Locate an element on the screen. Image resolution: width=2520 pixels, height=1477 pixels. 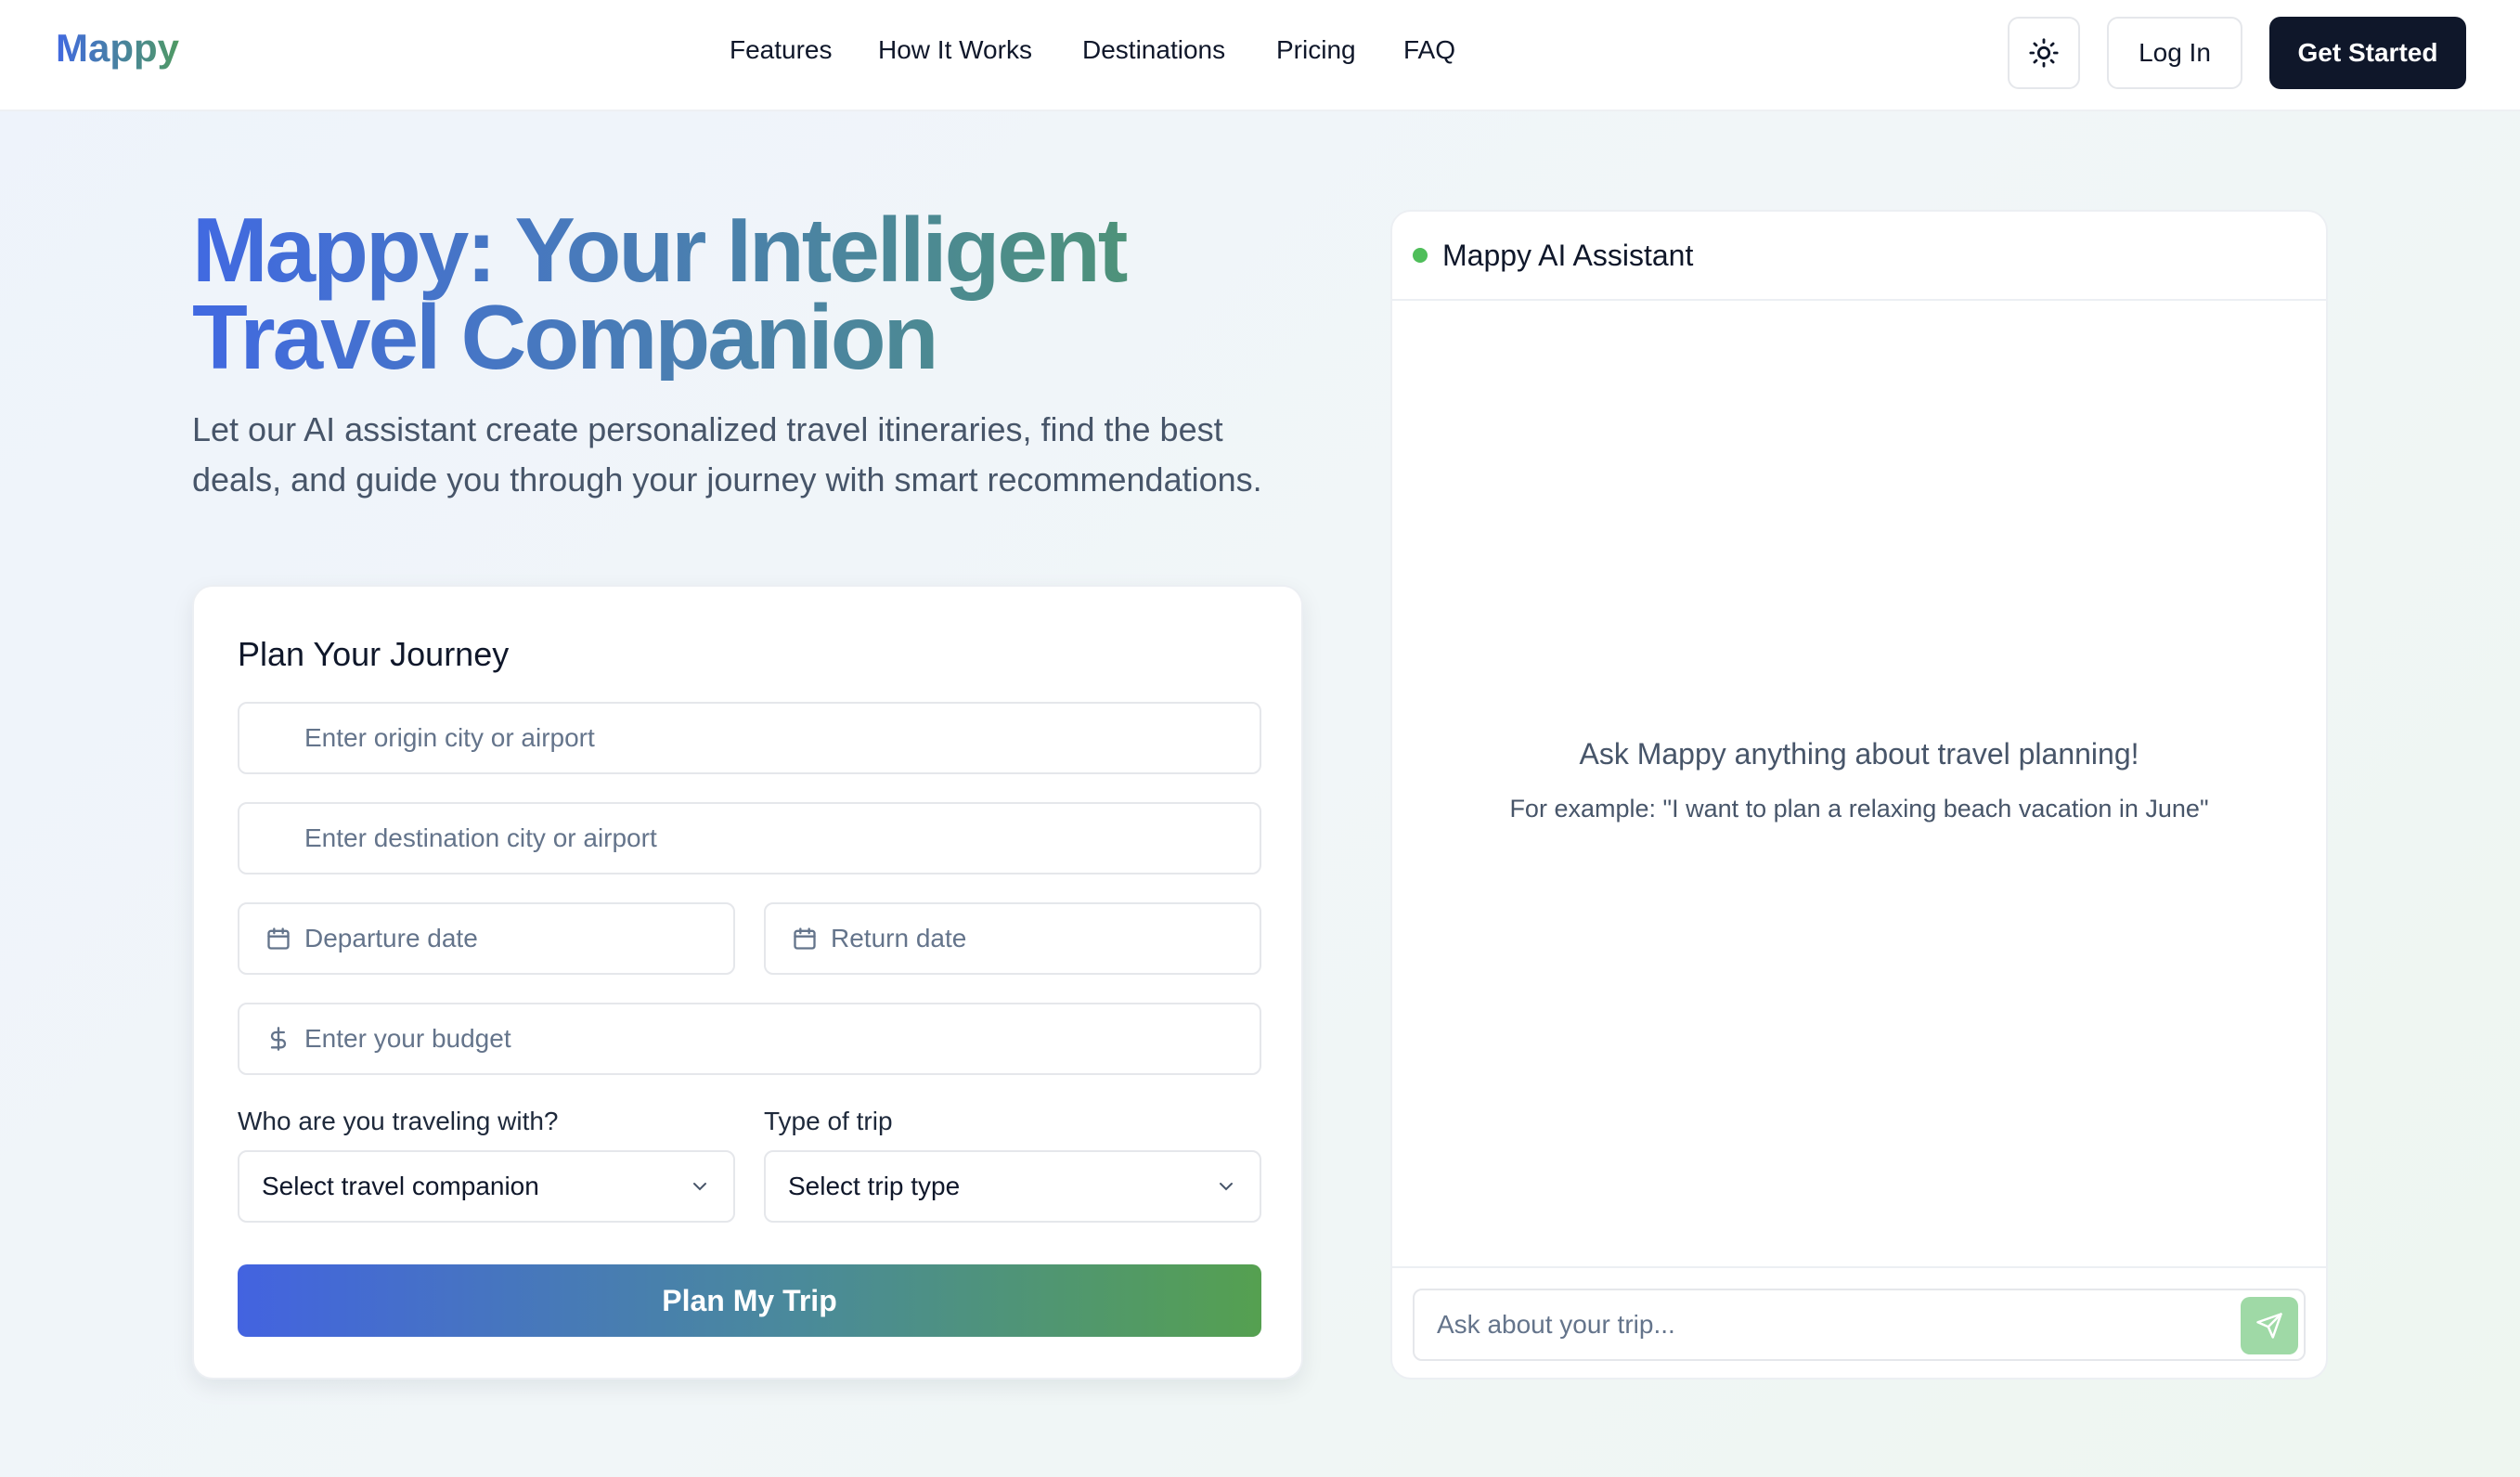
get-started-button: Get Started is located at coordinates (2367, 53).